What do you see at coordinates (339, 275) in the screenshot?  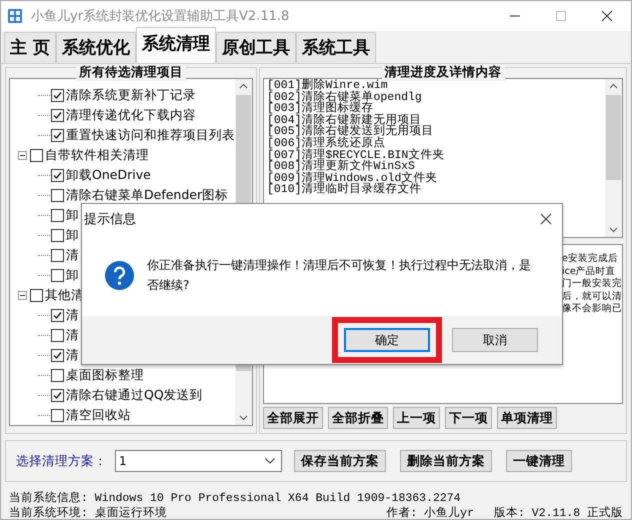 I see `dialog-message: 你正准备执行一键清理操作！清理后不可恢复！执行过程中无法取消，是否继续?` at bounding box center [339, 275].